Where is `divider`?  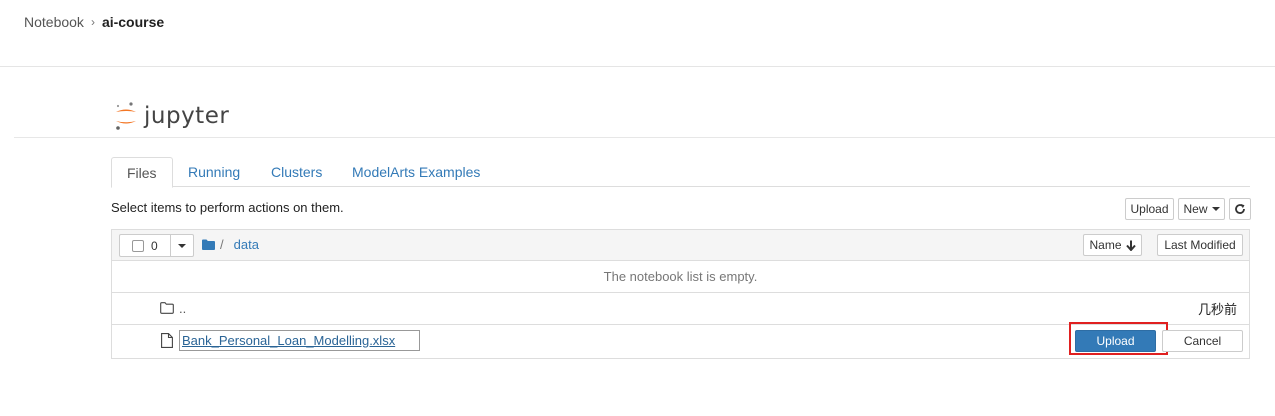
divider is located at coordinates (170, 245).